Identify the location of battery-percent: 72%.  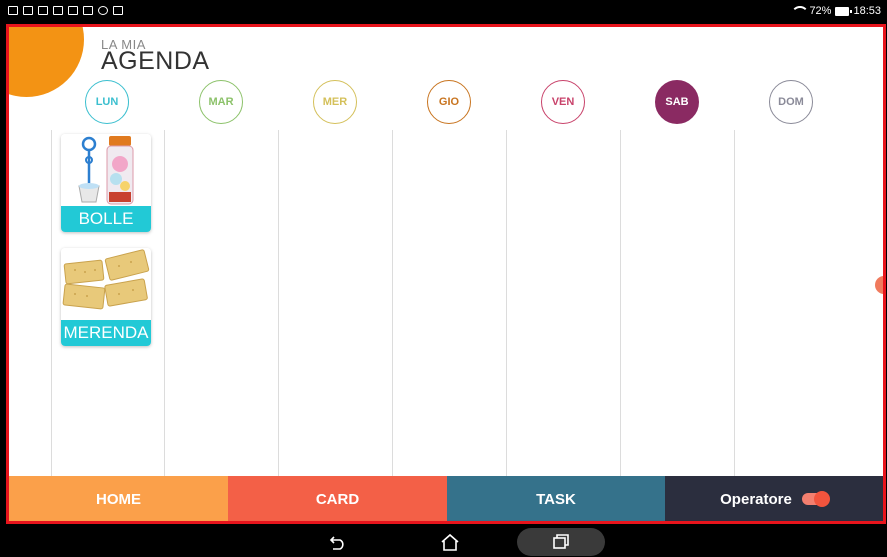
(820, 11).